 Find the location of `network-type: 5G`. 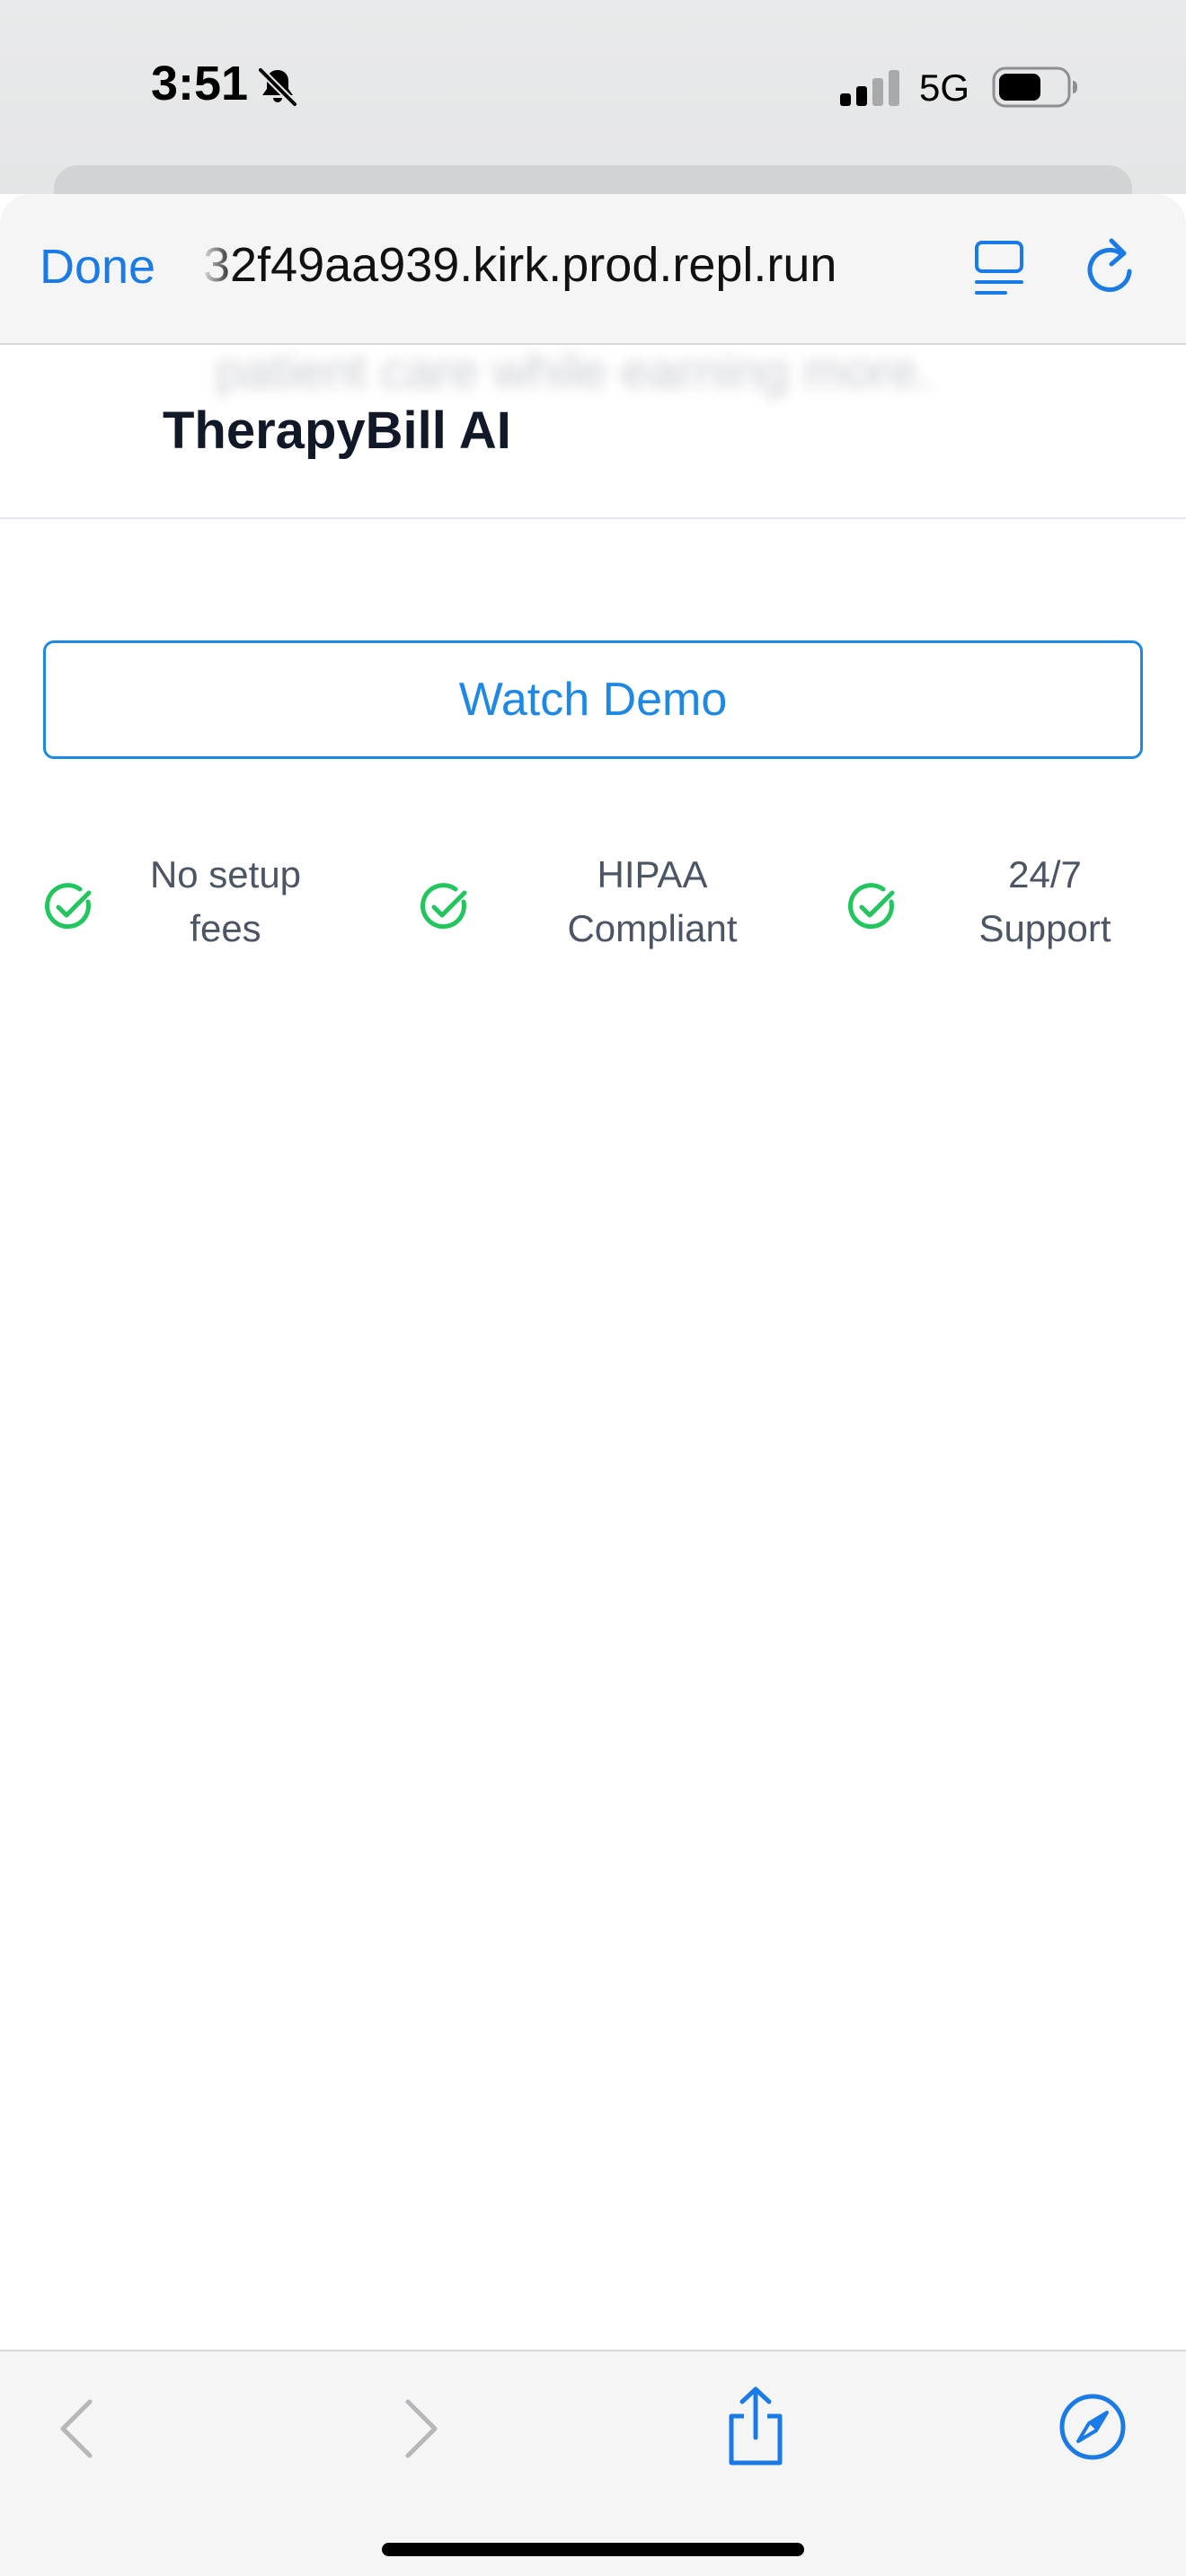

network-type: 5G is located at coordinates (944, 87).